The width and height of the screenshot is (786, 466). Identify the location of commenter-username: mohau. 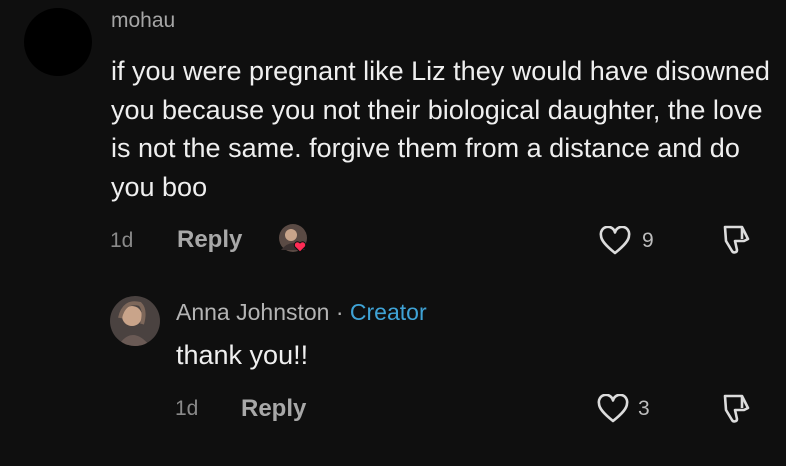
(143, 21).